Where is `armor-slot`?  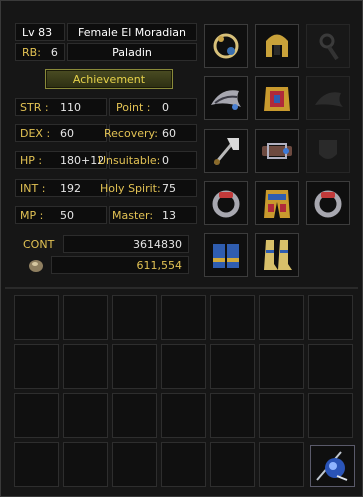
armor-slot is located at coordinates (277, 98).